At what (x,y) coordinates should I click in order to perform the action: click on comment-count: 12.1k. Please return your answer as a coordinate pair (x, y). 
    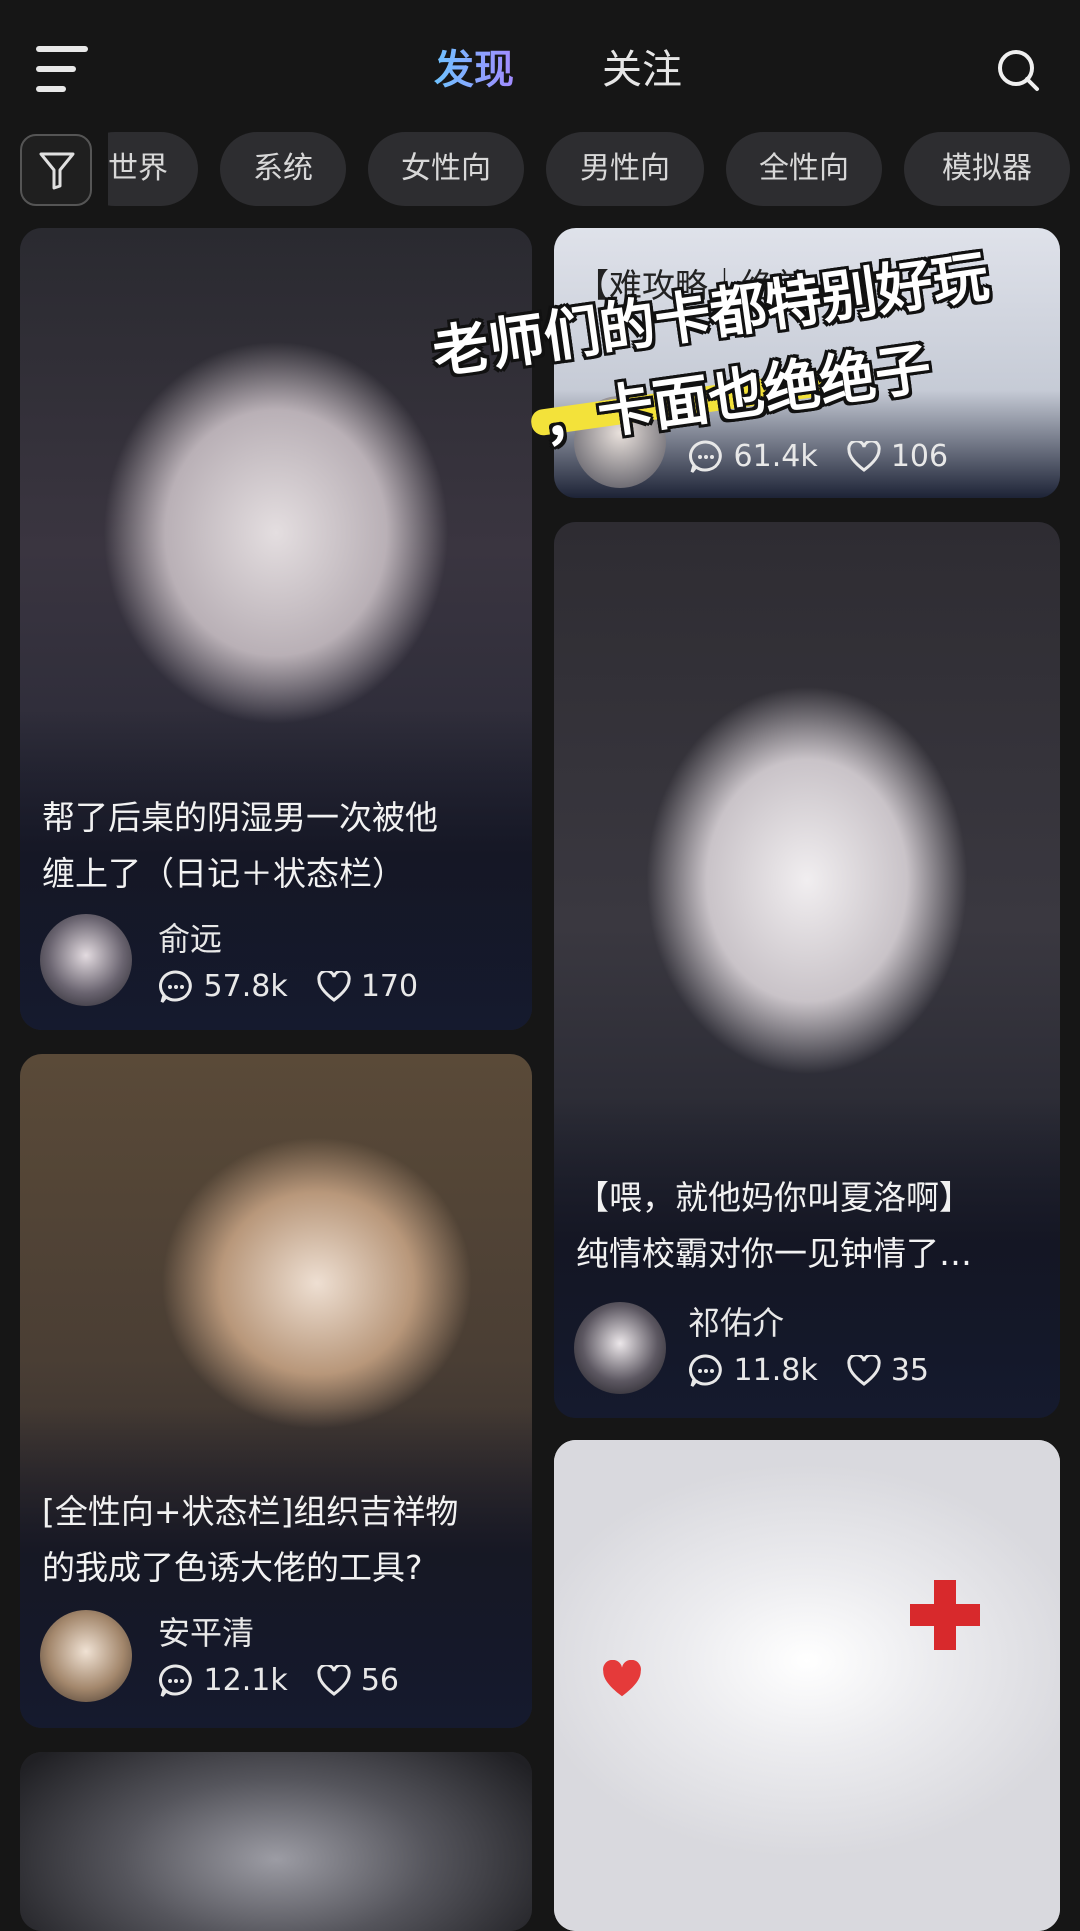
    Looking at the image, I should click on (245, 1680).